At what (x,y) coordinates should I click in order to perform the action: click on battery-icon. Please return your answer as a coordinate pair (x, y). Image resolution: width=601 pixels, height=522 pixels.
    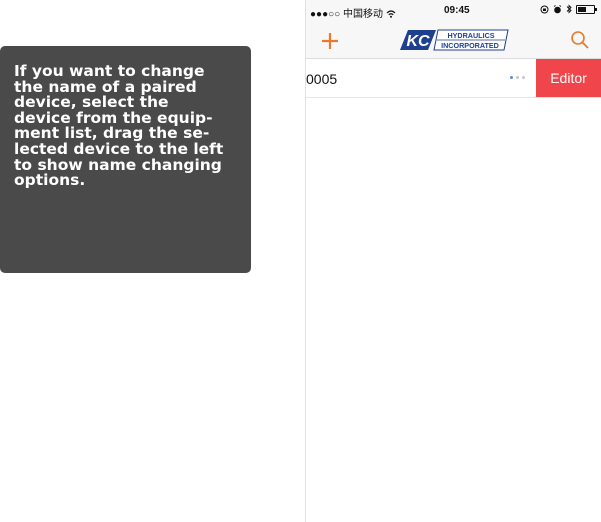
    Looking at the image, I should click on (586, 9).